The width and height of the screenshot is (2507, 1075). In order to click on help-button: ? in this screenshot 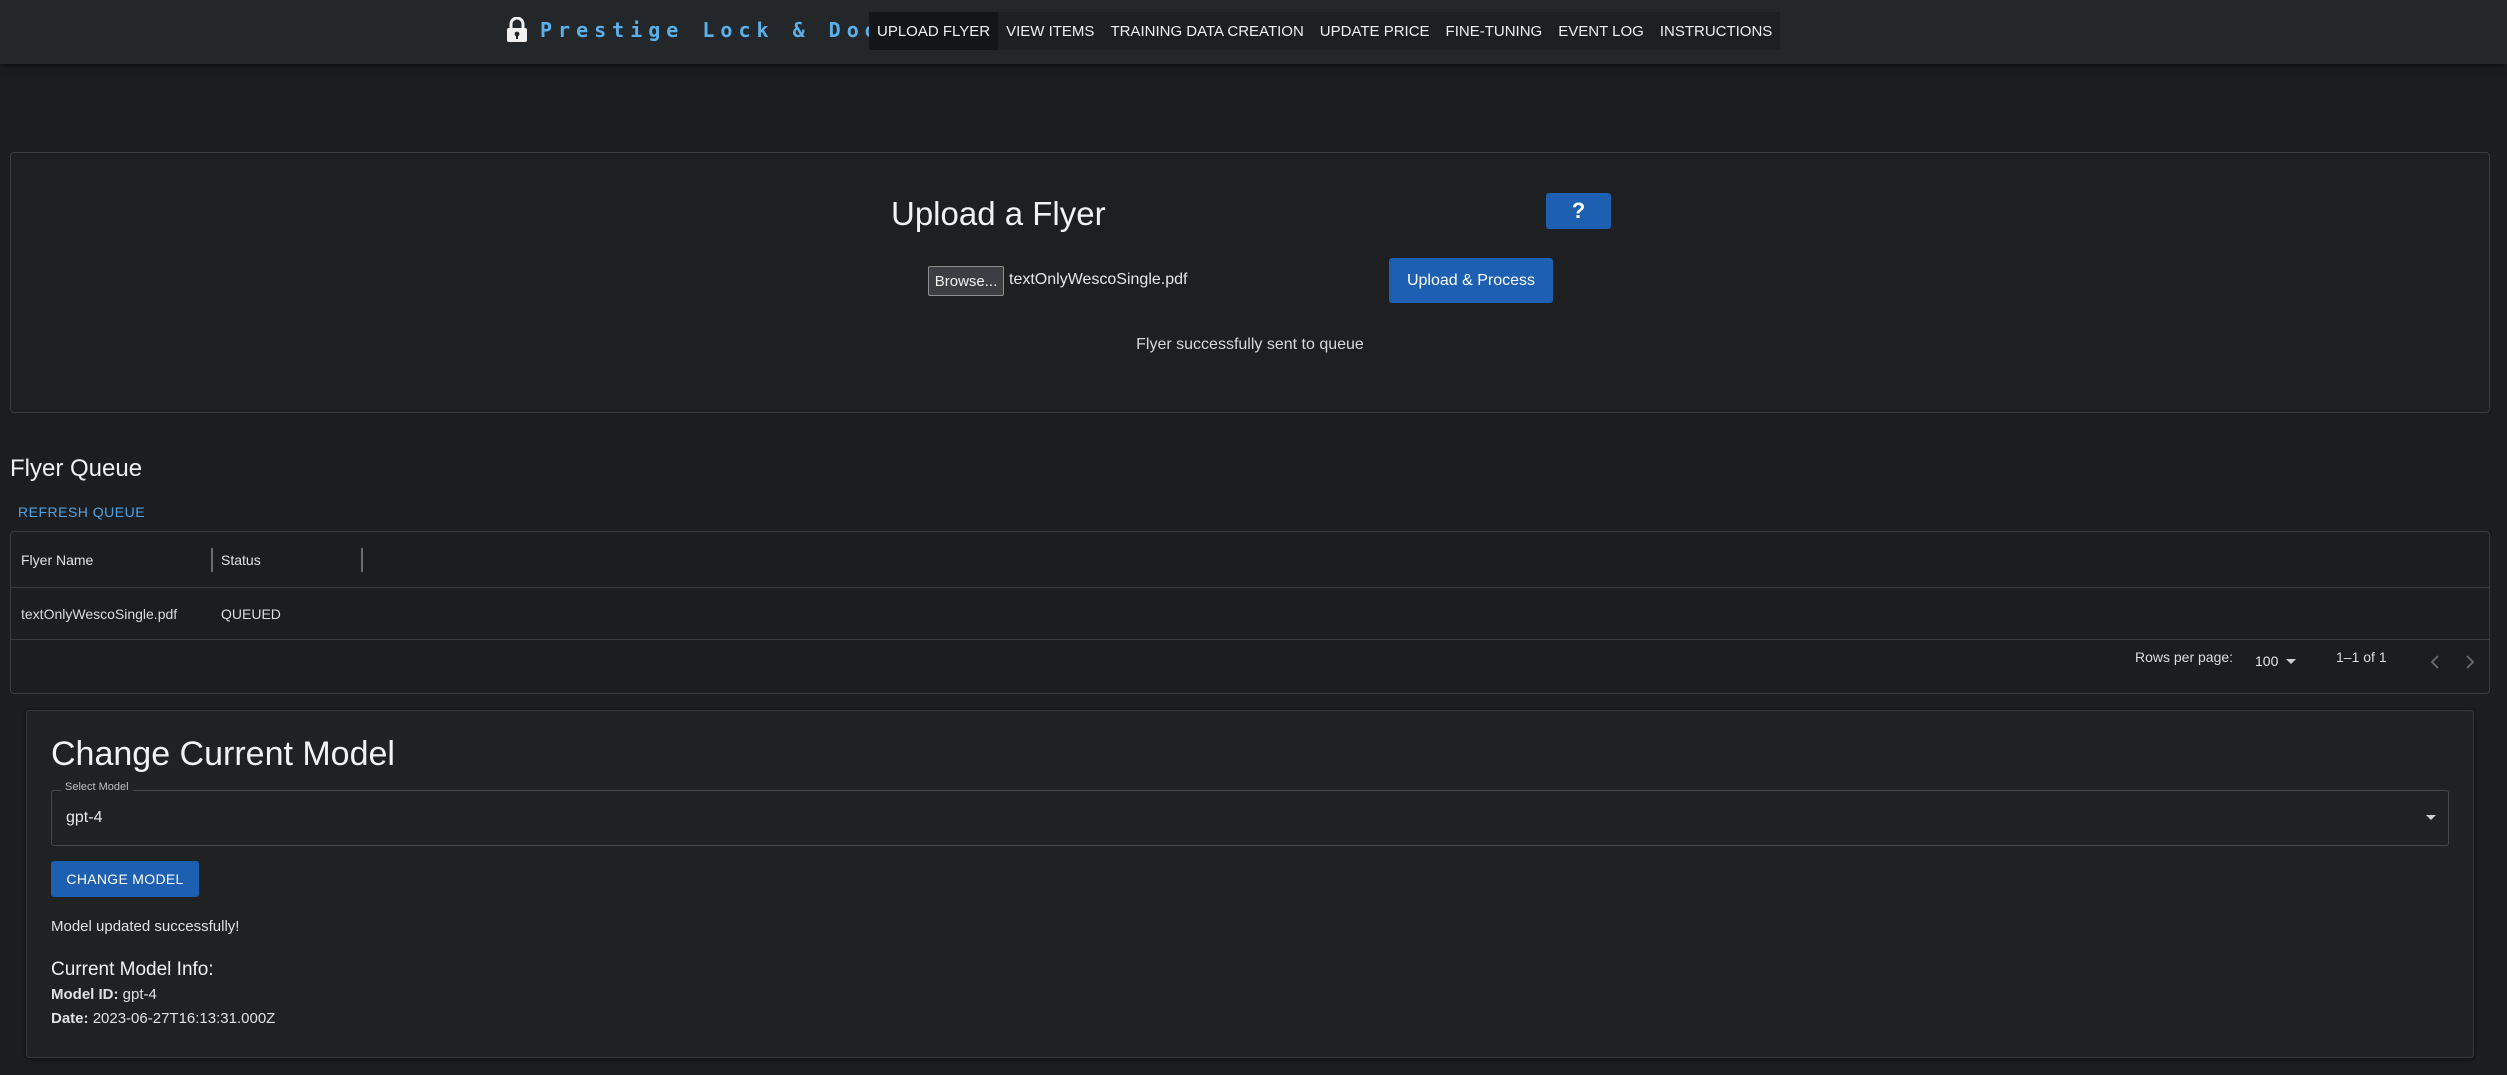, I will do `click(1578, 211)`.